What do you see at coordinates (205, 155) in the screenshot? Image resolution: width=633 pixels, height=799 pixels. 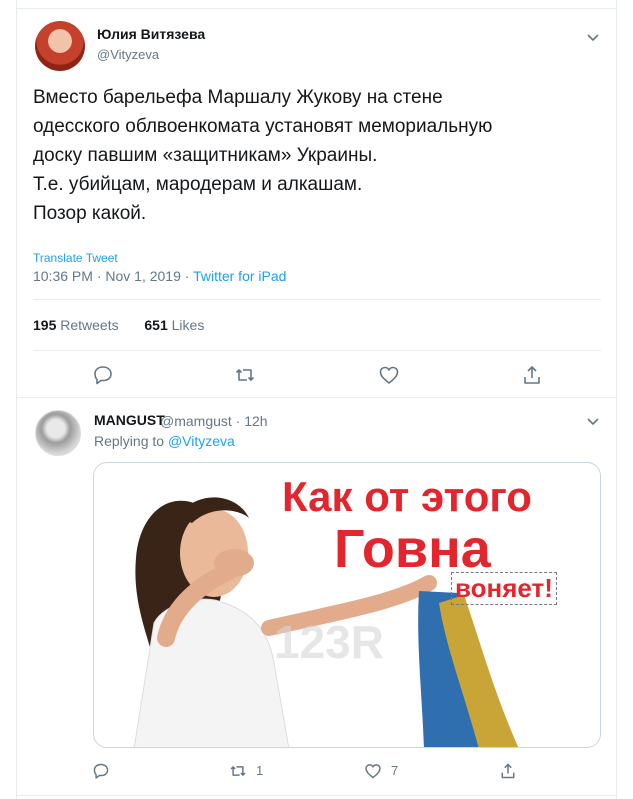 I see `tweet-text-line: доску павшим «защитникам» Украины.` at bounding box center [205, 155].